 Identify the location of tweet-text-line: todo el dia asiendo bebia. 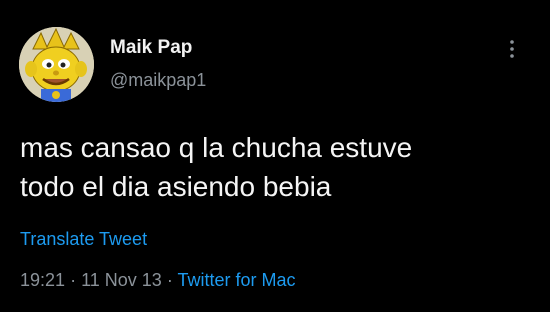
(176, 186).